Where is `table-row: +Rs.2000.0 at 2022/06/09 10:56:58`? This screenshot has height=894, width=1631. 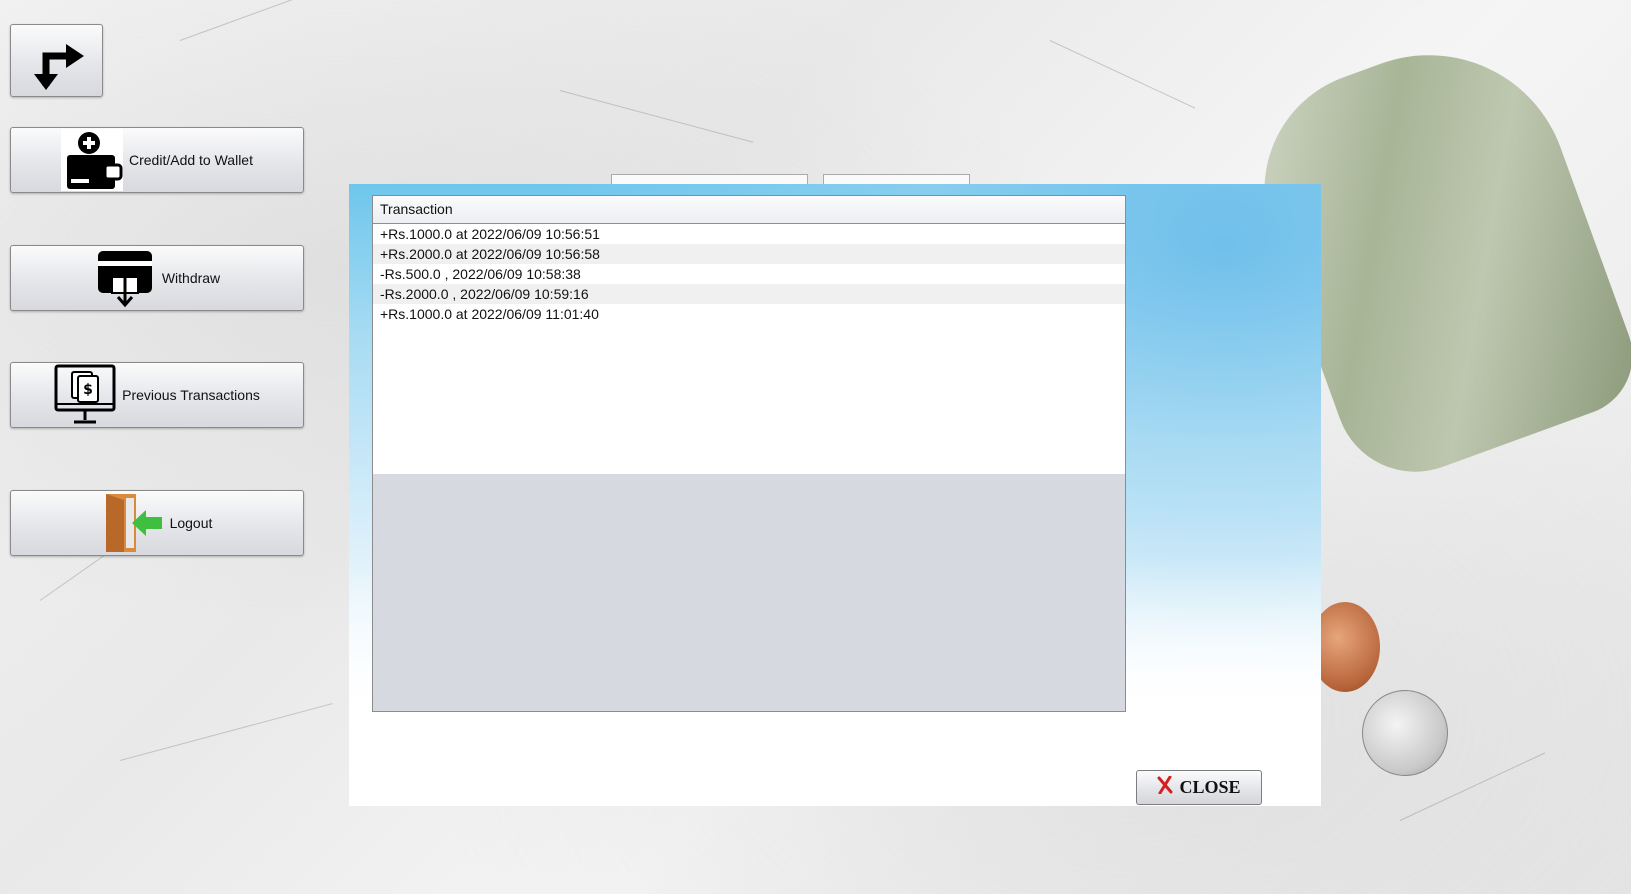
table-row: +Rs.2000.0 at 2022/06/09 10:56:58 is located at coordinates (749, 254).